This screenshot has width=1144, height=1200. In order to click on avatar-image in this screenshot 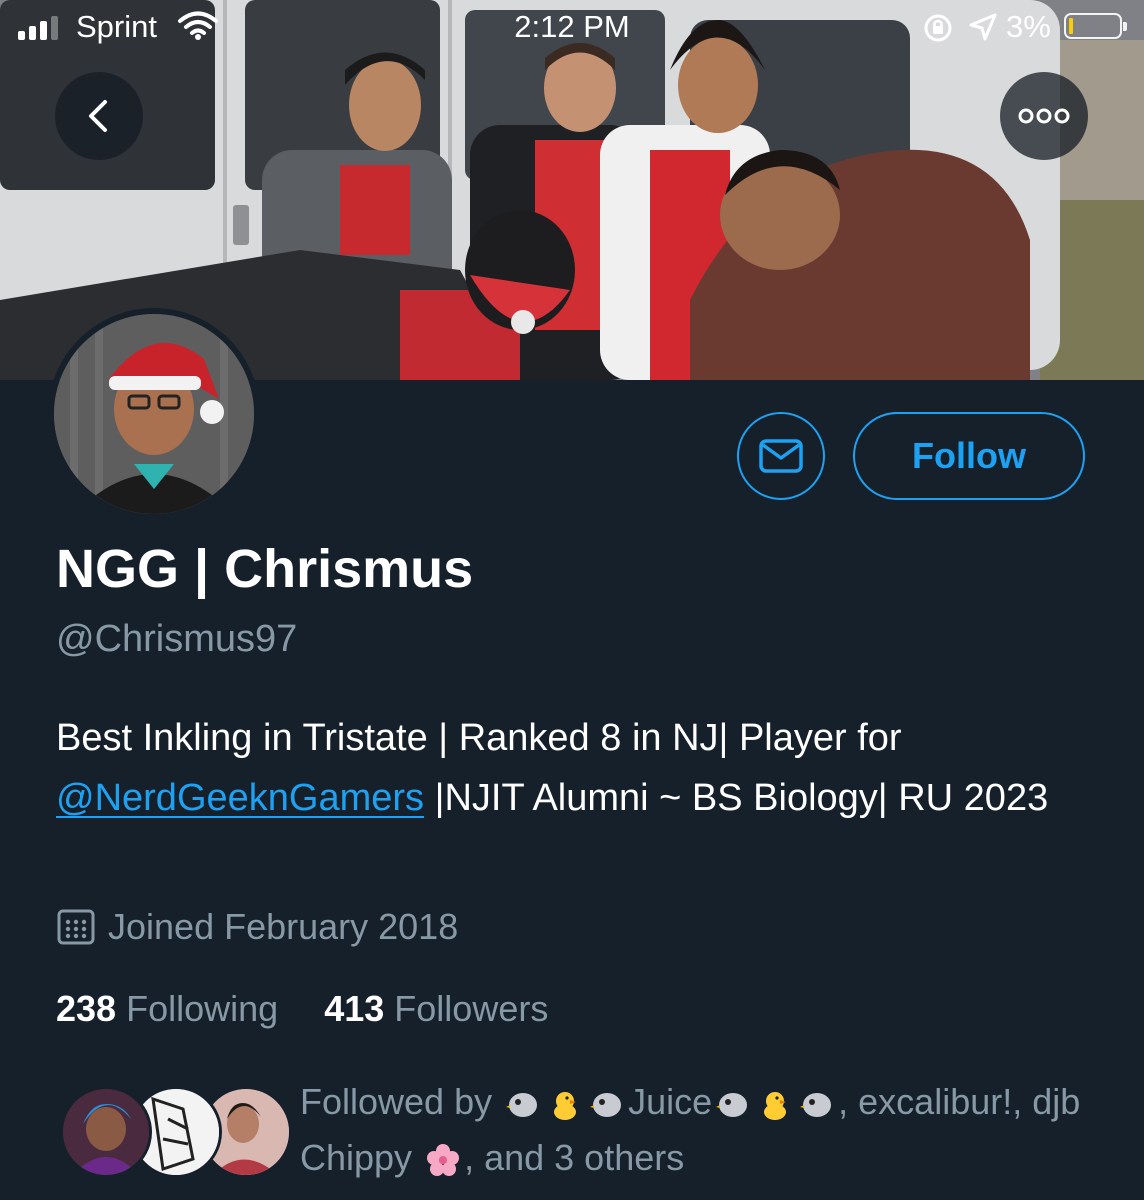, I will do `click(154, 414)`.